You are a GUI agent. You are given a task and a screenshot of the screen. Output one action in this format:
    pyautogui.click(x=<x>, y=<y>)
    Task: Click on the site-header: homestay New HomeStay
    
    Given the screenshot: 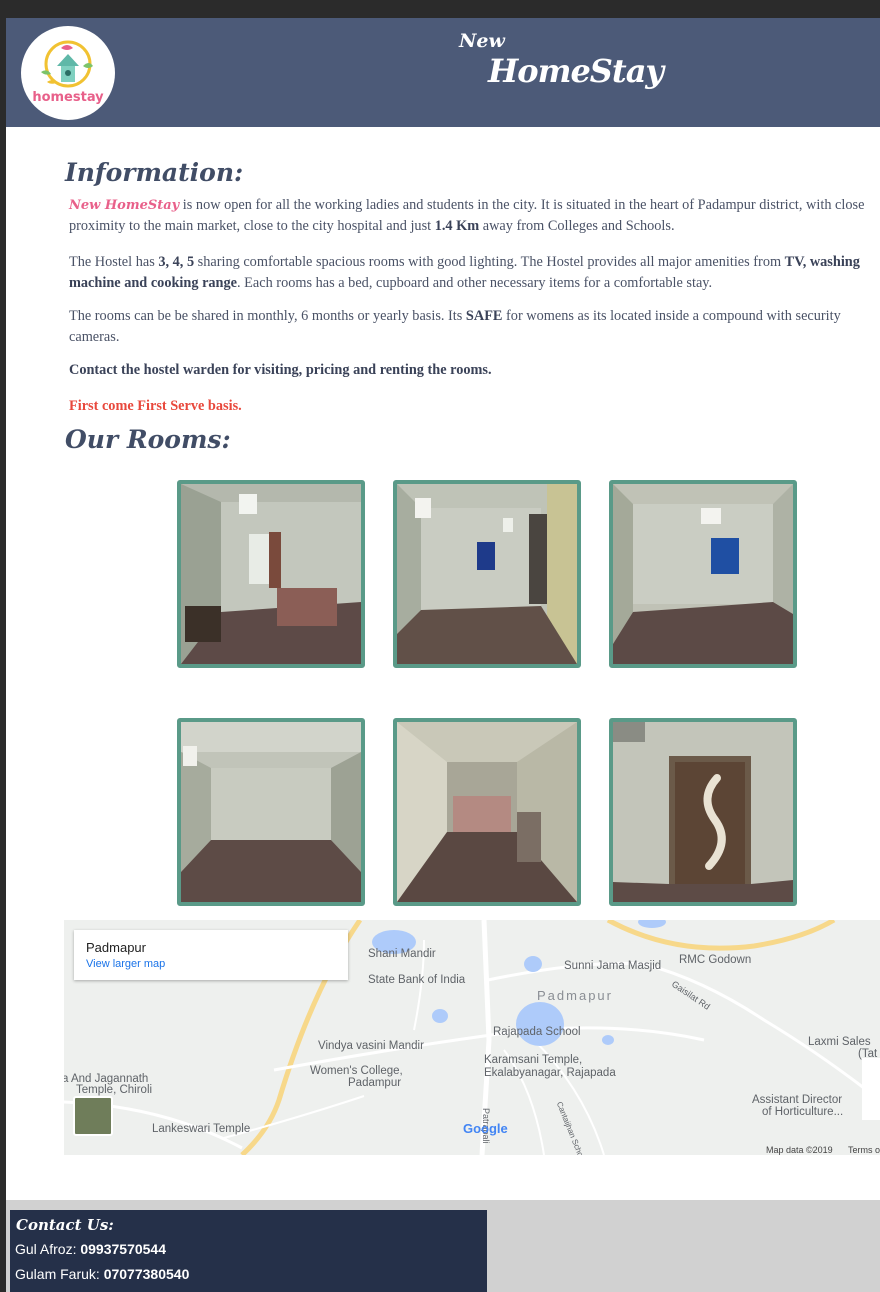 What is the action you would take?
    pyautogui.click(x=443, y=72)
    